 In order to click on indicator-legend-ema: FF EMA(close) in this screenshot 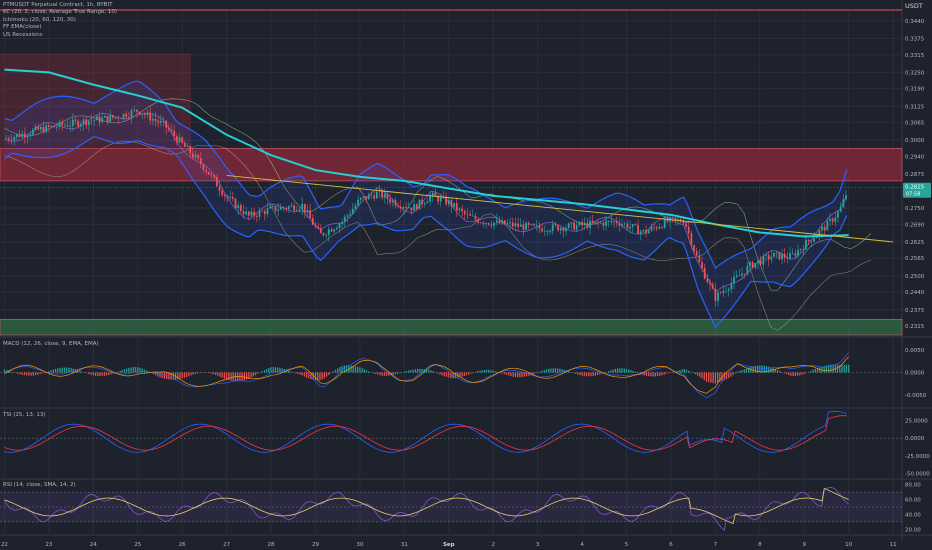, I will do `click(60, 27)`.